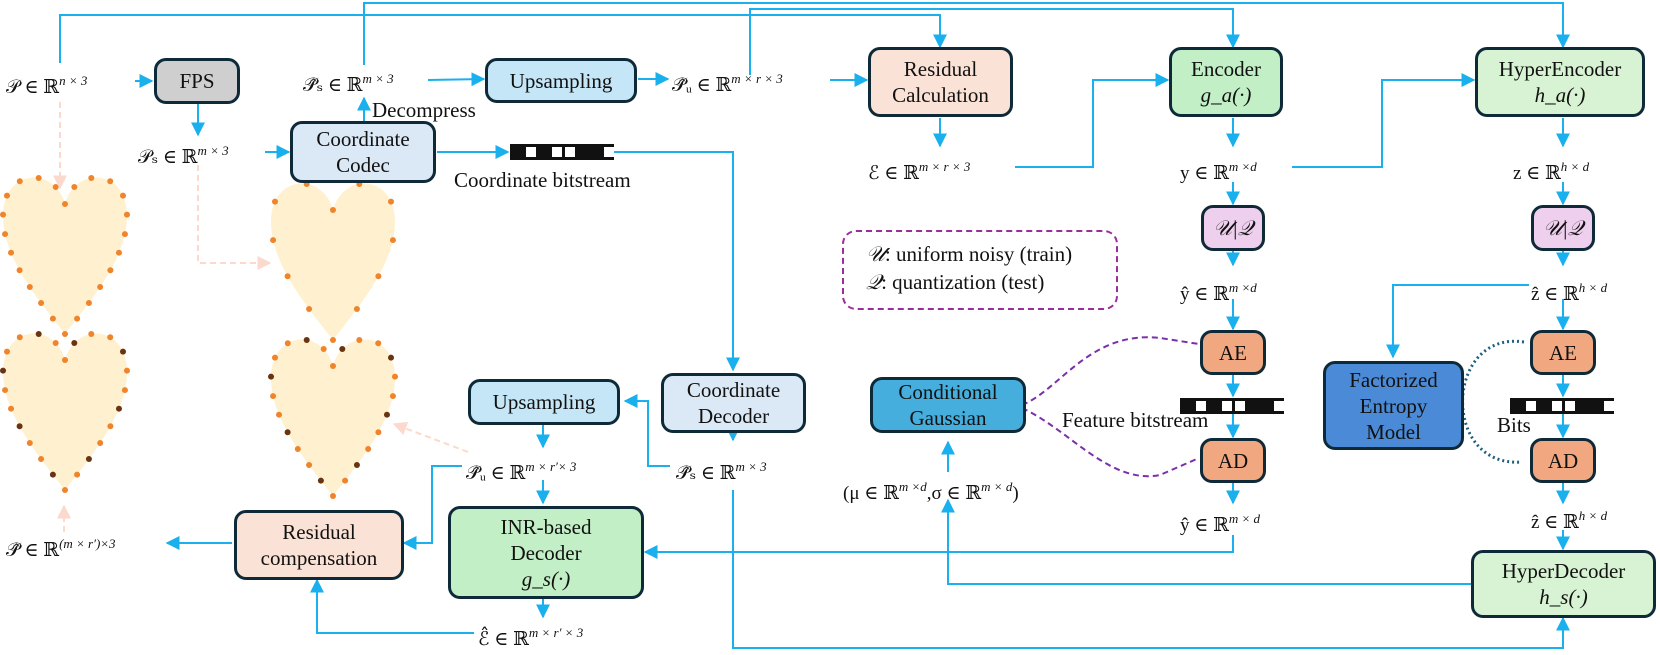  I want to click on residual-calculation-node: Residual Calculation, so click(940, 82).